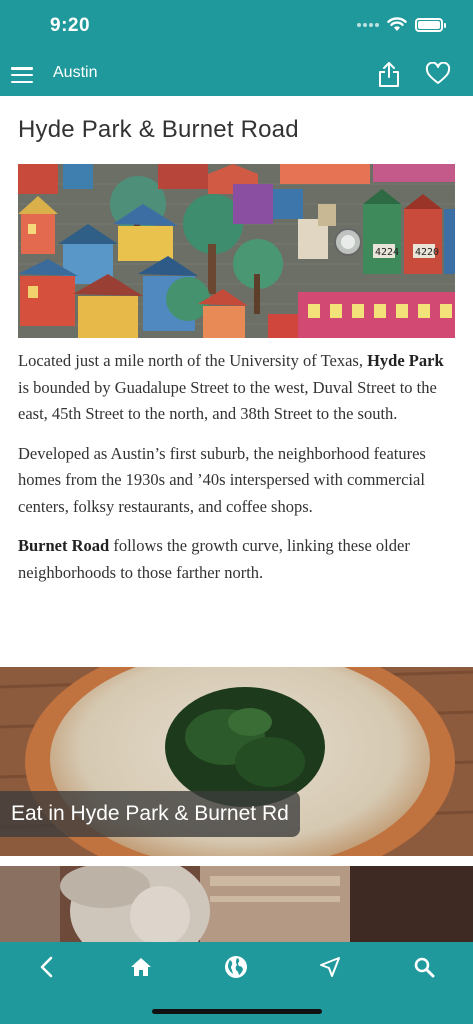 The height and width of the screenshot is (1024, 473). Describe the element at coordinates (22, 68) in the screenshot. I see `menu-icon` at that location.